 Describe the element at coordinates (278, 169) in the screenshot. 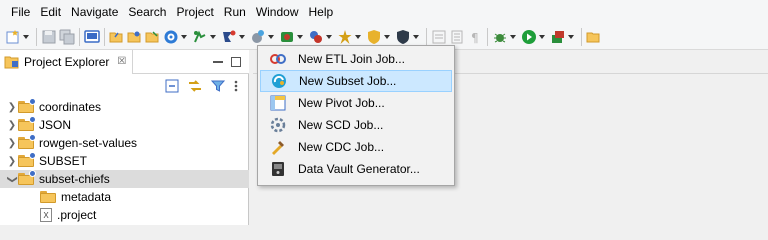

I see `data-vault-icon` at that location.